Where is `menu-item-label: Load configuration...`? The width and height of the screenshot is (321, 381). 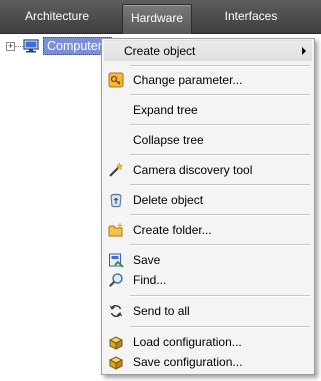 menu-item-label: Load configuration... is located at coordinates (187, 342).